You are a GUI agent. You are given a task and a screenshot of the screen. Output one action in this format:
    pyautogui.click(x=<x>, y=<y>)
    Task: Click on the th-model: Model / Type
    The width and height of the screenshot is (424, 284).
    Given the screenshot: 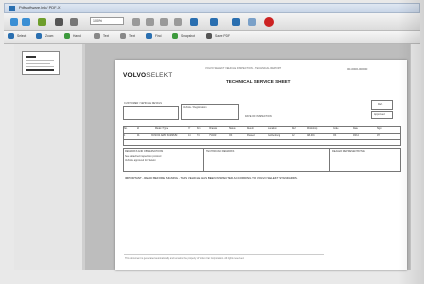 What is the action you would take?
    pyautogui.click(x=162, y=129)
    